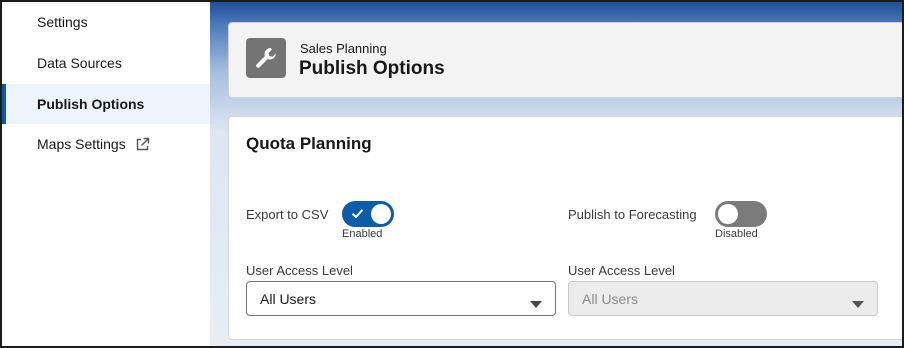 The height and width of the screenshot is (348, 904). Describe the element at coordinates (91, 104) in the screenshot. I see `sidebar-item-label: Publish Options` at that location.